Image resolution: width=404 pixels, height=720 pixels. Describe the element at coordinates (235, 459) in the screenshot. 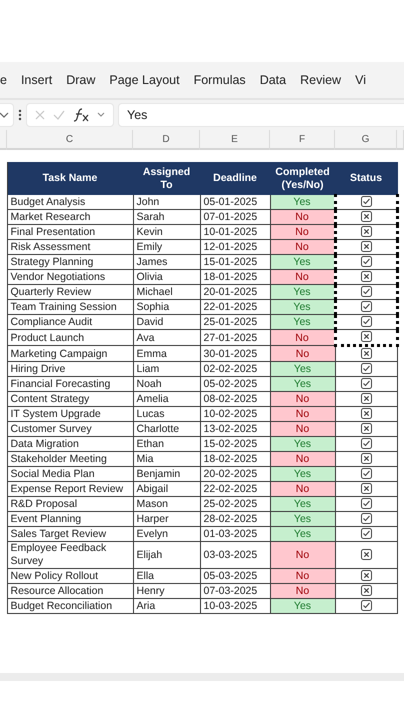

I see `deadline-cell: 18-02-2025` at that location.